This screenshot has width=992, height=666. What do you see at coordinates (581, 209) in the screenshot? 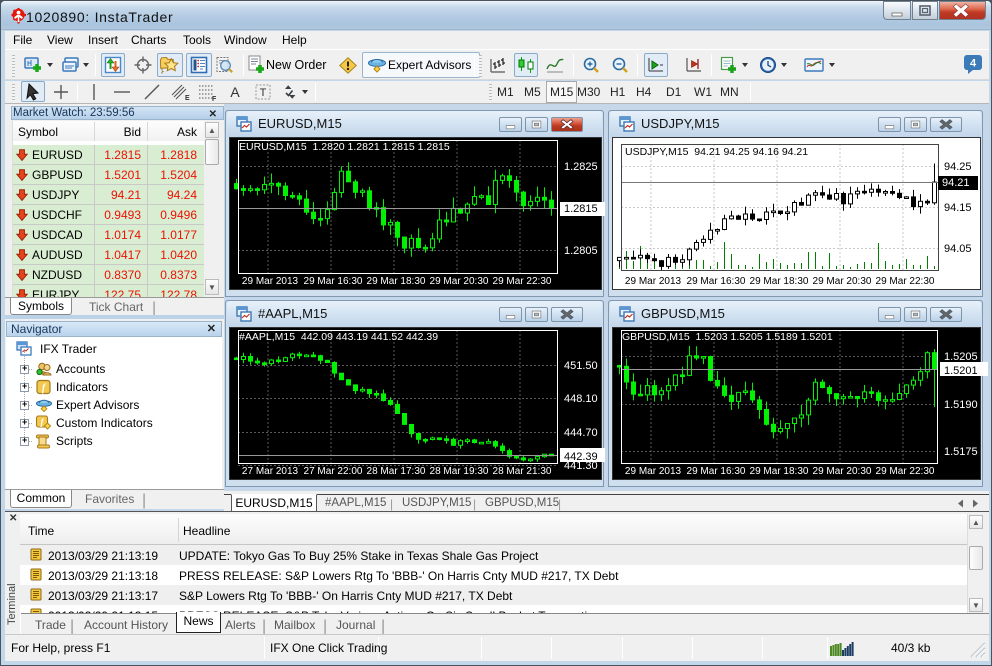
I see `svg-text: 1.2815` at bounding box center [581, 209].